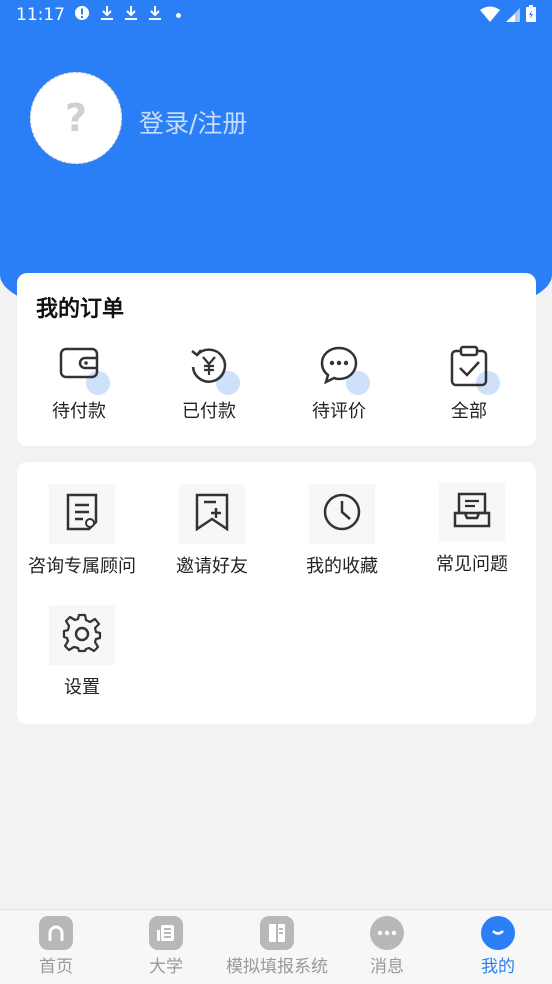 This screenshot has width=552, height=984. I want to click on service-settings: 设置, so click(82, 652).